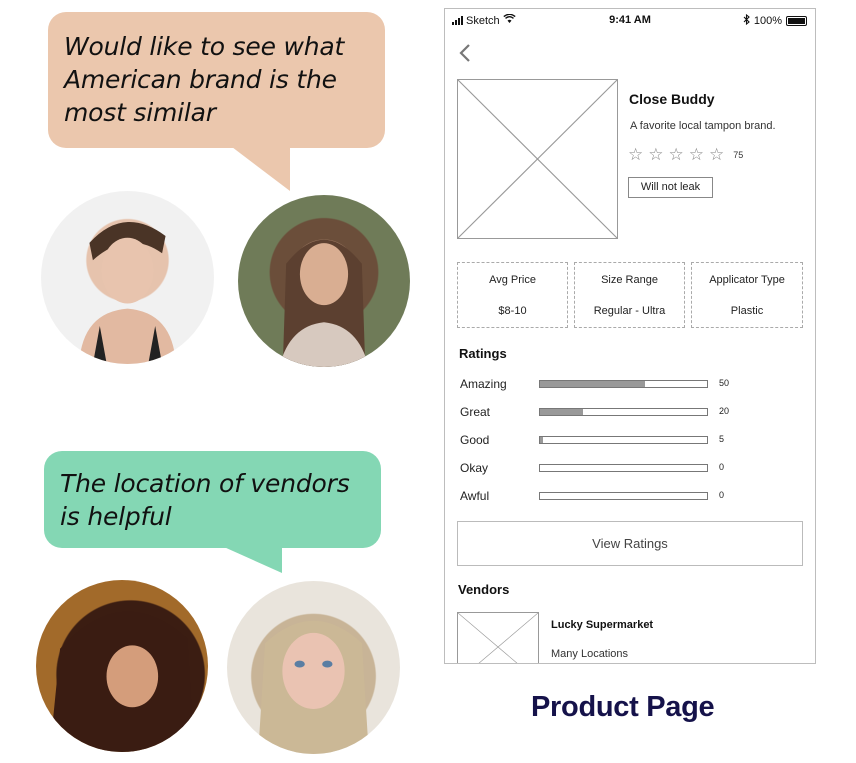 Image resolution: width=856 pixels, height=763 pixels. I want to click on review-count: 75, so click(738, 155).